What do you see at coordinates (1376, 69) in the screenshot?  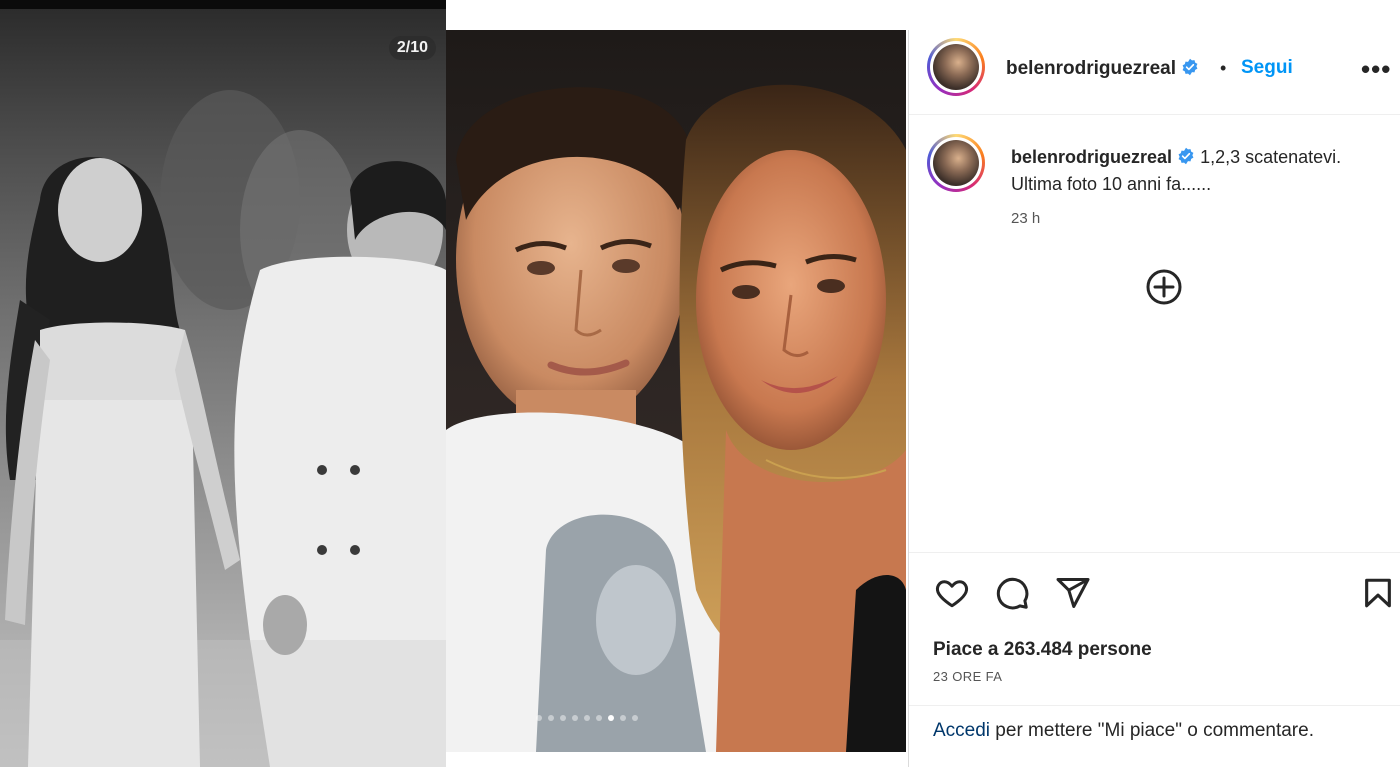 I see `more-options-icon: •••` at bounding box center [1376, 69].